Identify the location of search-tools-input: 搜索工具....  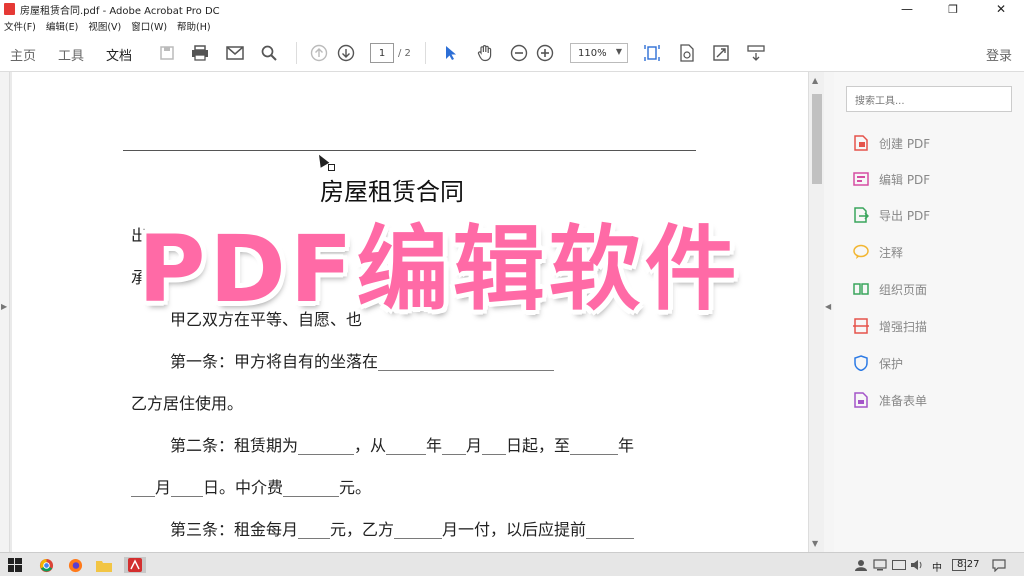
(929, 99).